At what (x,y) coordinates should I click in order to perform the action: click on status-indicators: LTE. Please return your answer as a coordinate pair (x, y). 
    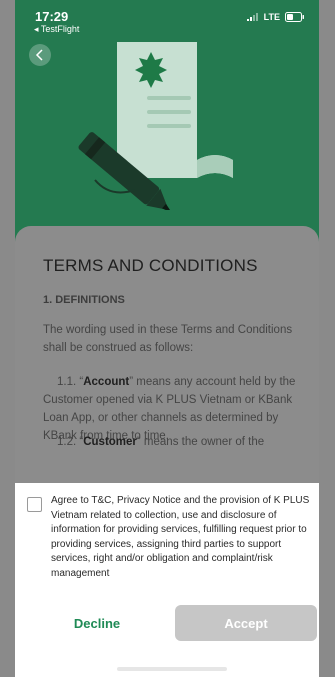
    Looking at the image, I should click on (275, 17).